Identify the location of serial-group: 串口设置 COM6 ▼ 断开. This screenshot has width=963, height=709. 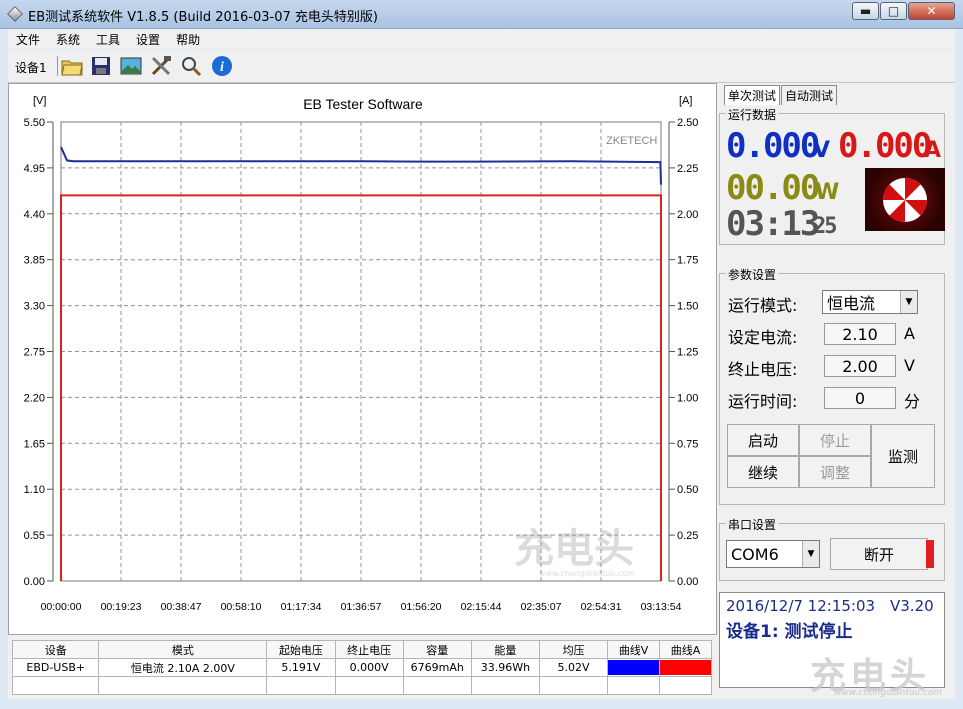
(832, 548).